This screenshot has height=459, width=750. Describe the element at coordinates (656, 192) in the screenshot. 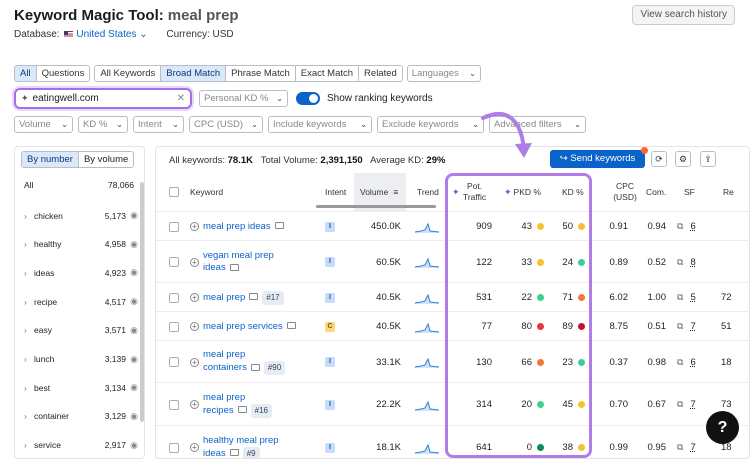

I see `col-com: Com.` at that location.